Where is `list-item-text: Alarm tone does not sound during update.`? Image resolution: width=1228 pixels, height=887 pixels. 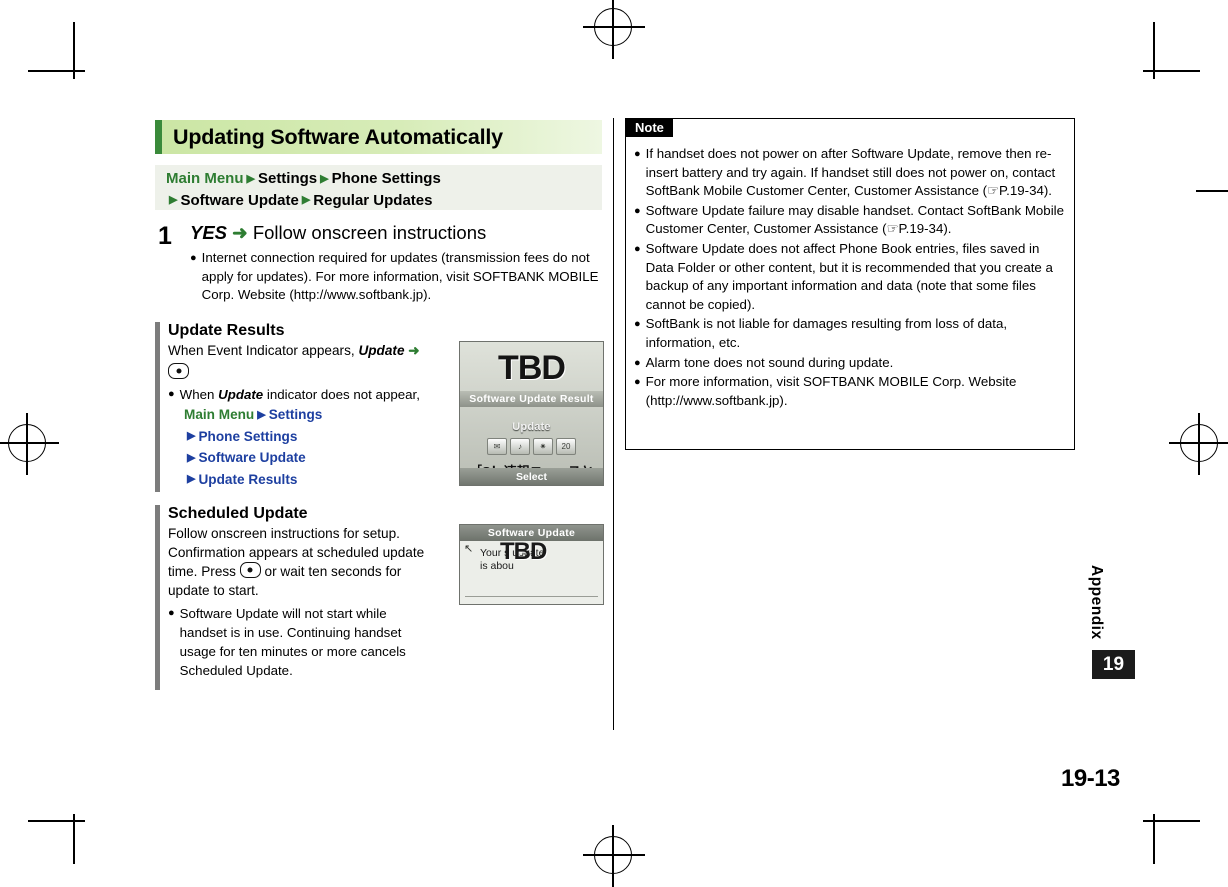 list-item-text: Alarm tone does not sound during update. is located at coordinates (769, 362).